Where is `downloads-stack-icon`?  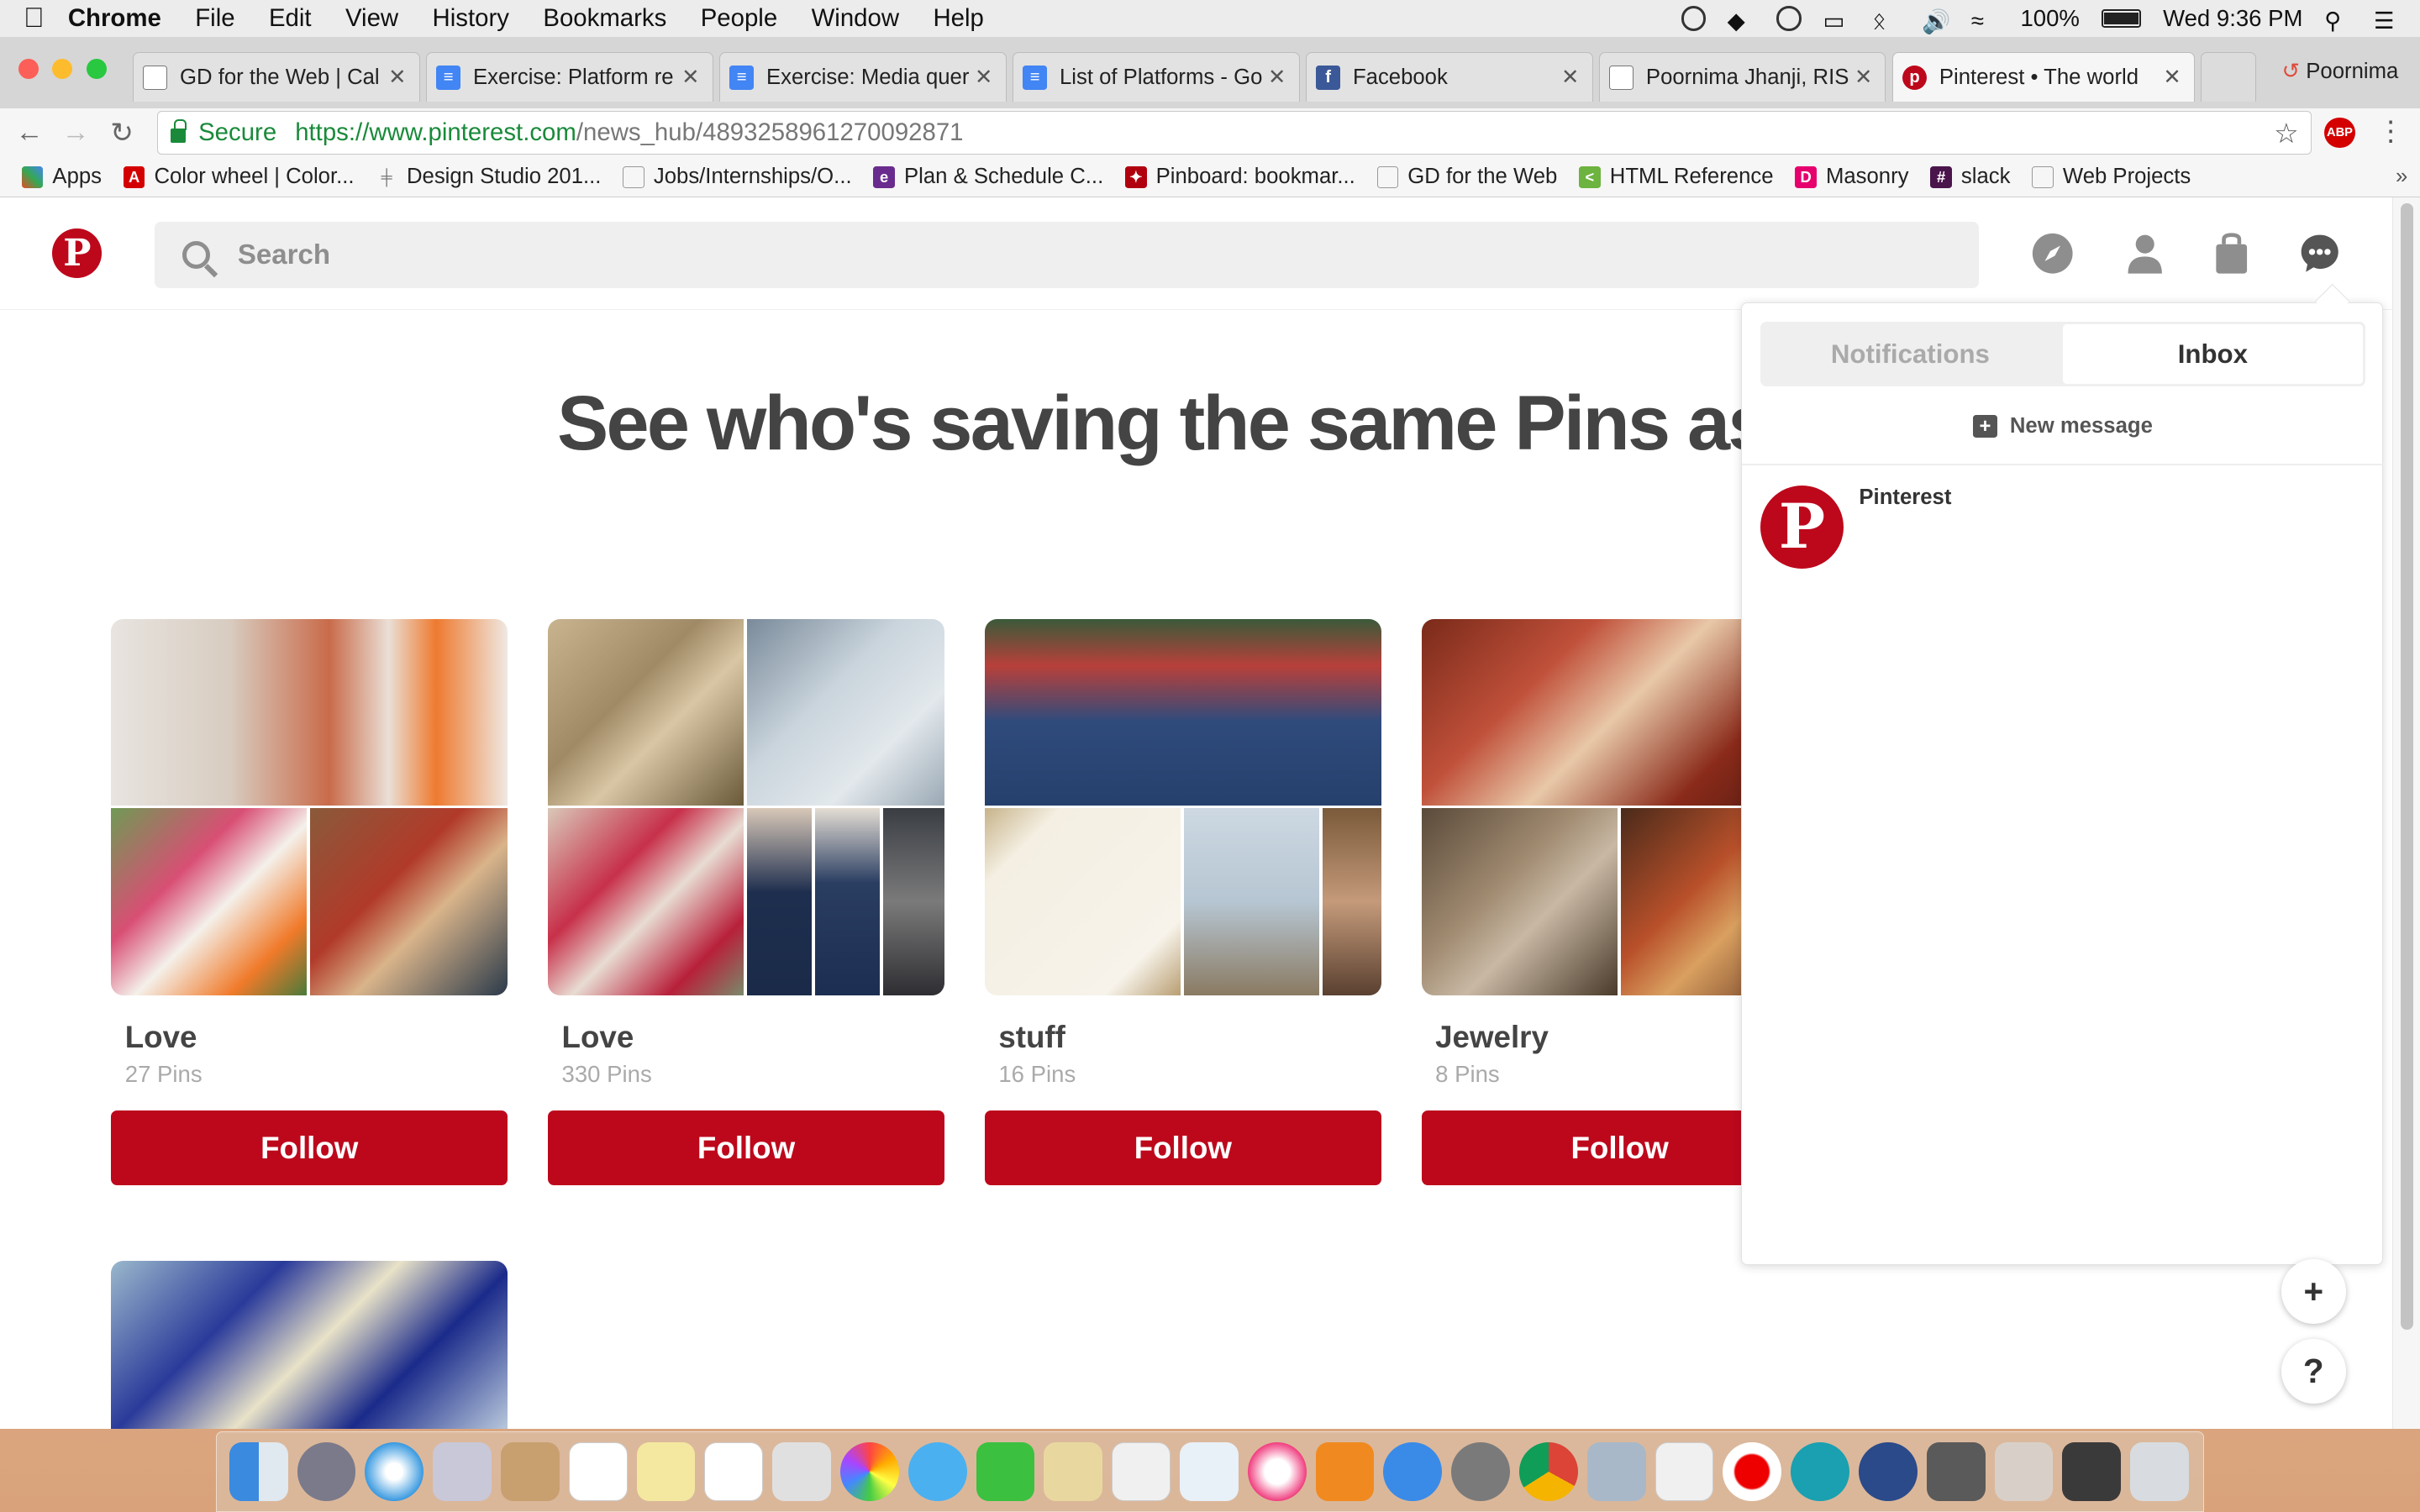 downloads-stack-icon is located at coordinates (2024, 1472).